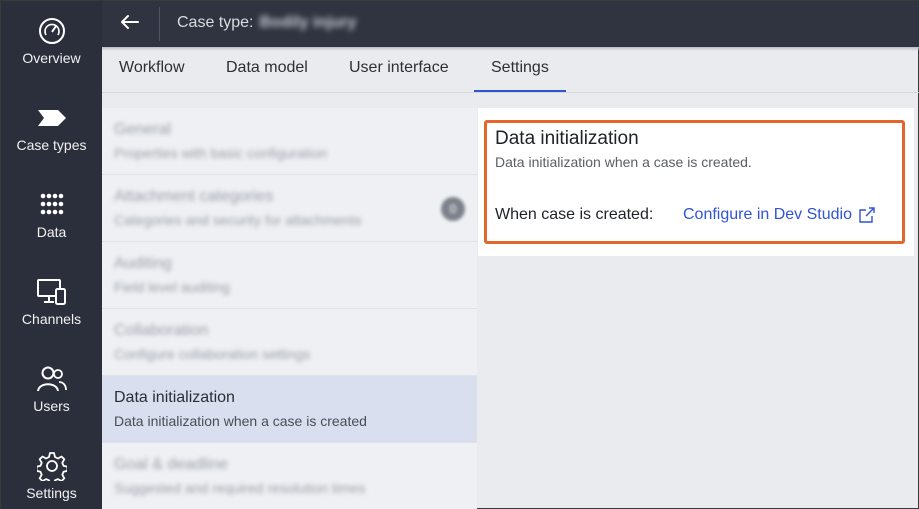  I want to click on settings-item-desc: Field level auditing, so click(172, 287).